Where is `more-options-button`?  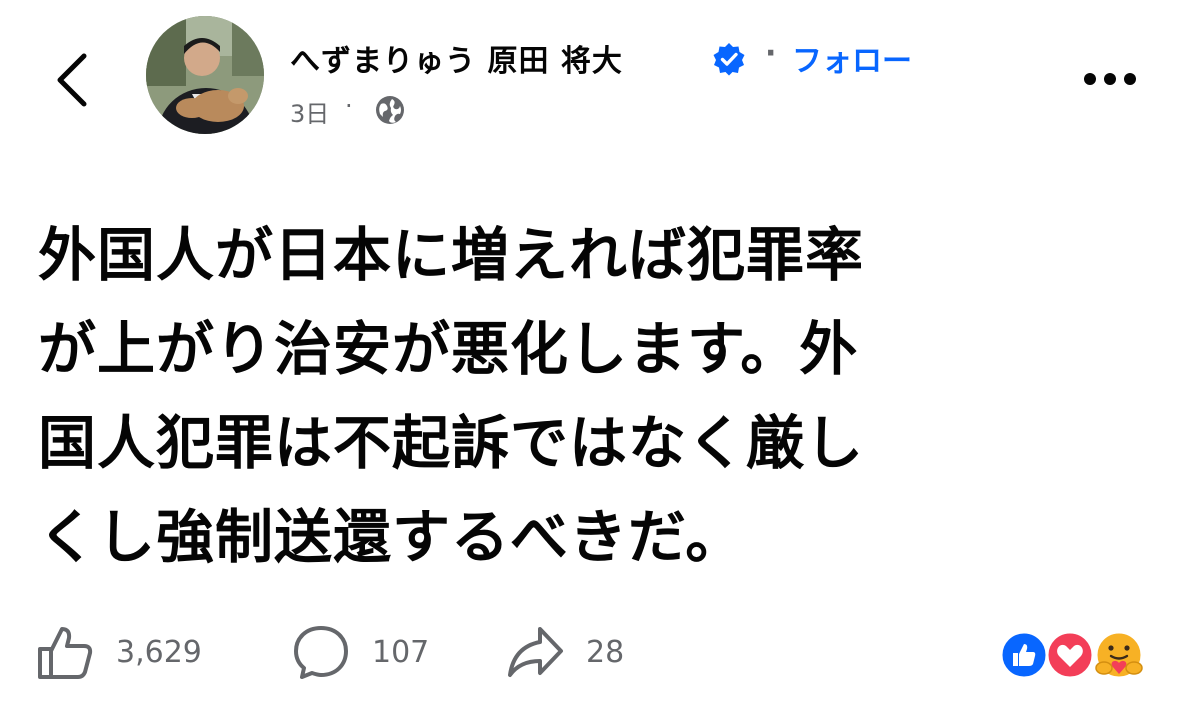
more-options-button is located at coordinates (1110, 79).